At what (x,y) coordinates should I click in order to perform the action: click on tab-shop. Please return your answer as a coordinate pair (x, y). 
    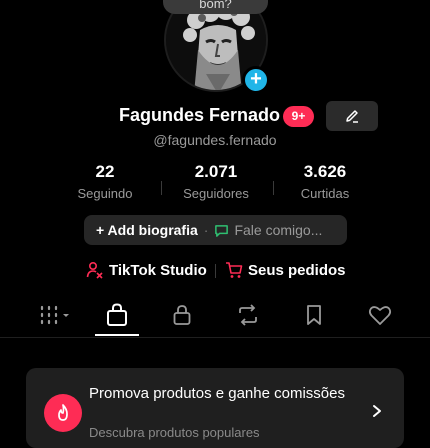
    Looking at the image, I should click on (117, 315).